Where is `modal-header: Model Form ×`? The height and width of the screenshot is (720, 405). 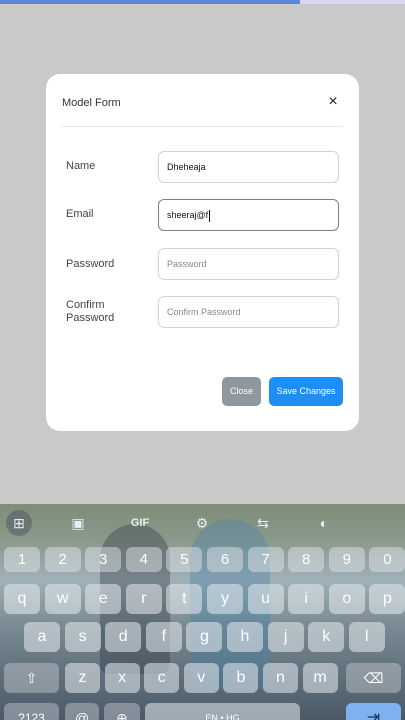
modal-header: Model Form × is located at coordinates (202, 100).